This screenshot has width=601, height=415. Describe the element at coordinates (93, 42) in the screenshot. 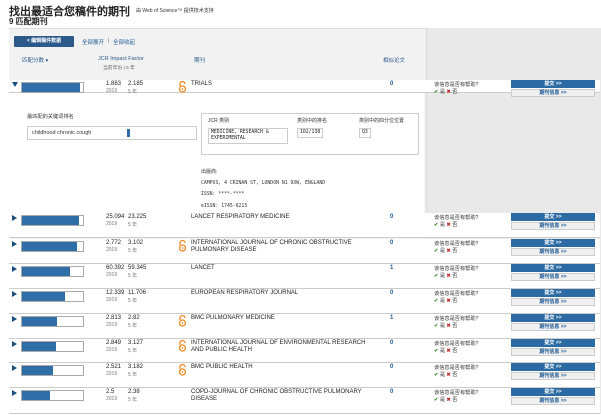

I see `expand-all-link: 全部展开` at that location.